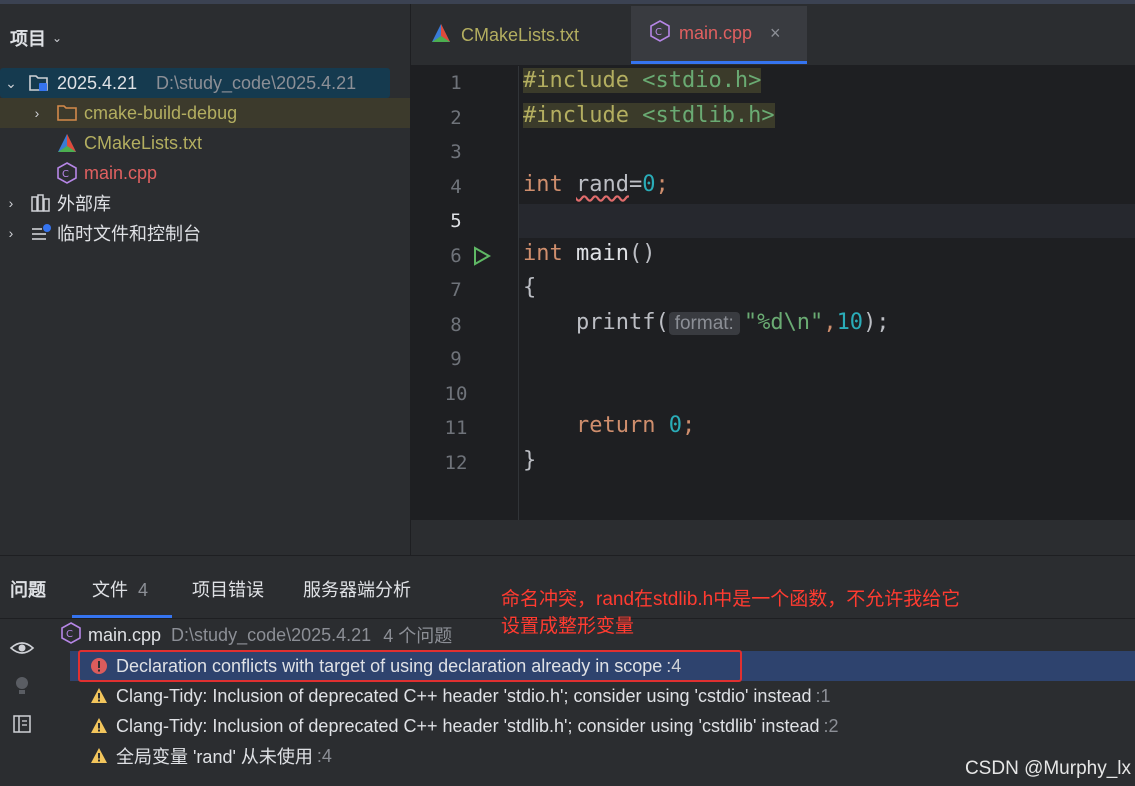 The height and width of the screenshot is (786, 1135). What do you see at coordinates (456, 359) in the screenshot?
I see `line-number: 9` at bounding box center [456, 359].